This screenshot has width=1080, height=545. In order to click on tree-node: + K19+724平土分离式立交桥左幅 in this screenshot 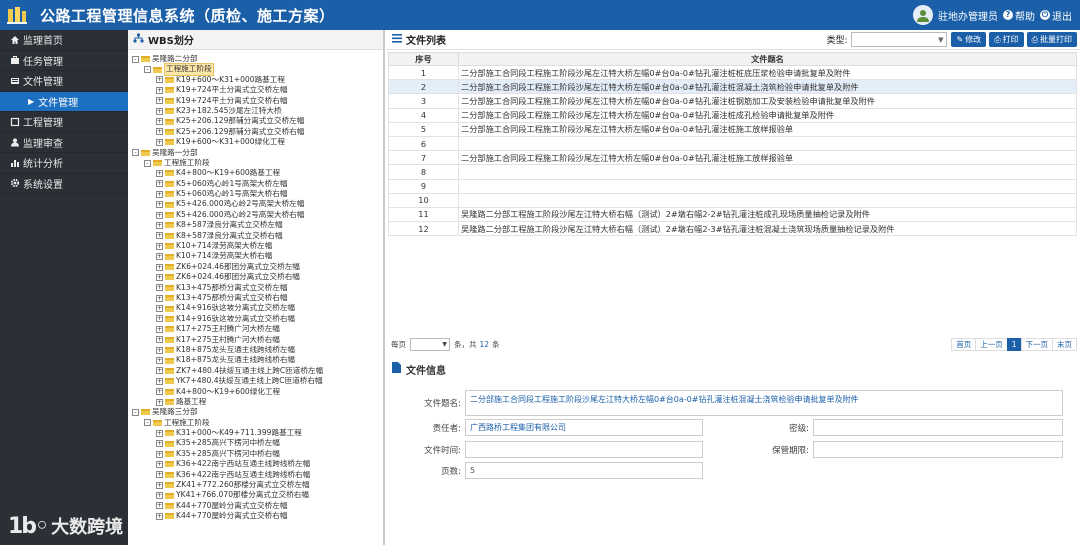, I will do `click(255, 90)`.